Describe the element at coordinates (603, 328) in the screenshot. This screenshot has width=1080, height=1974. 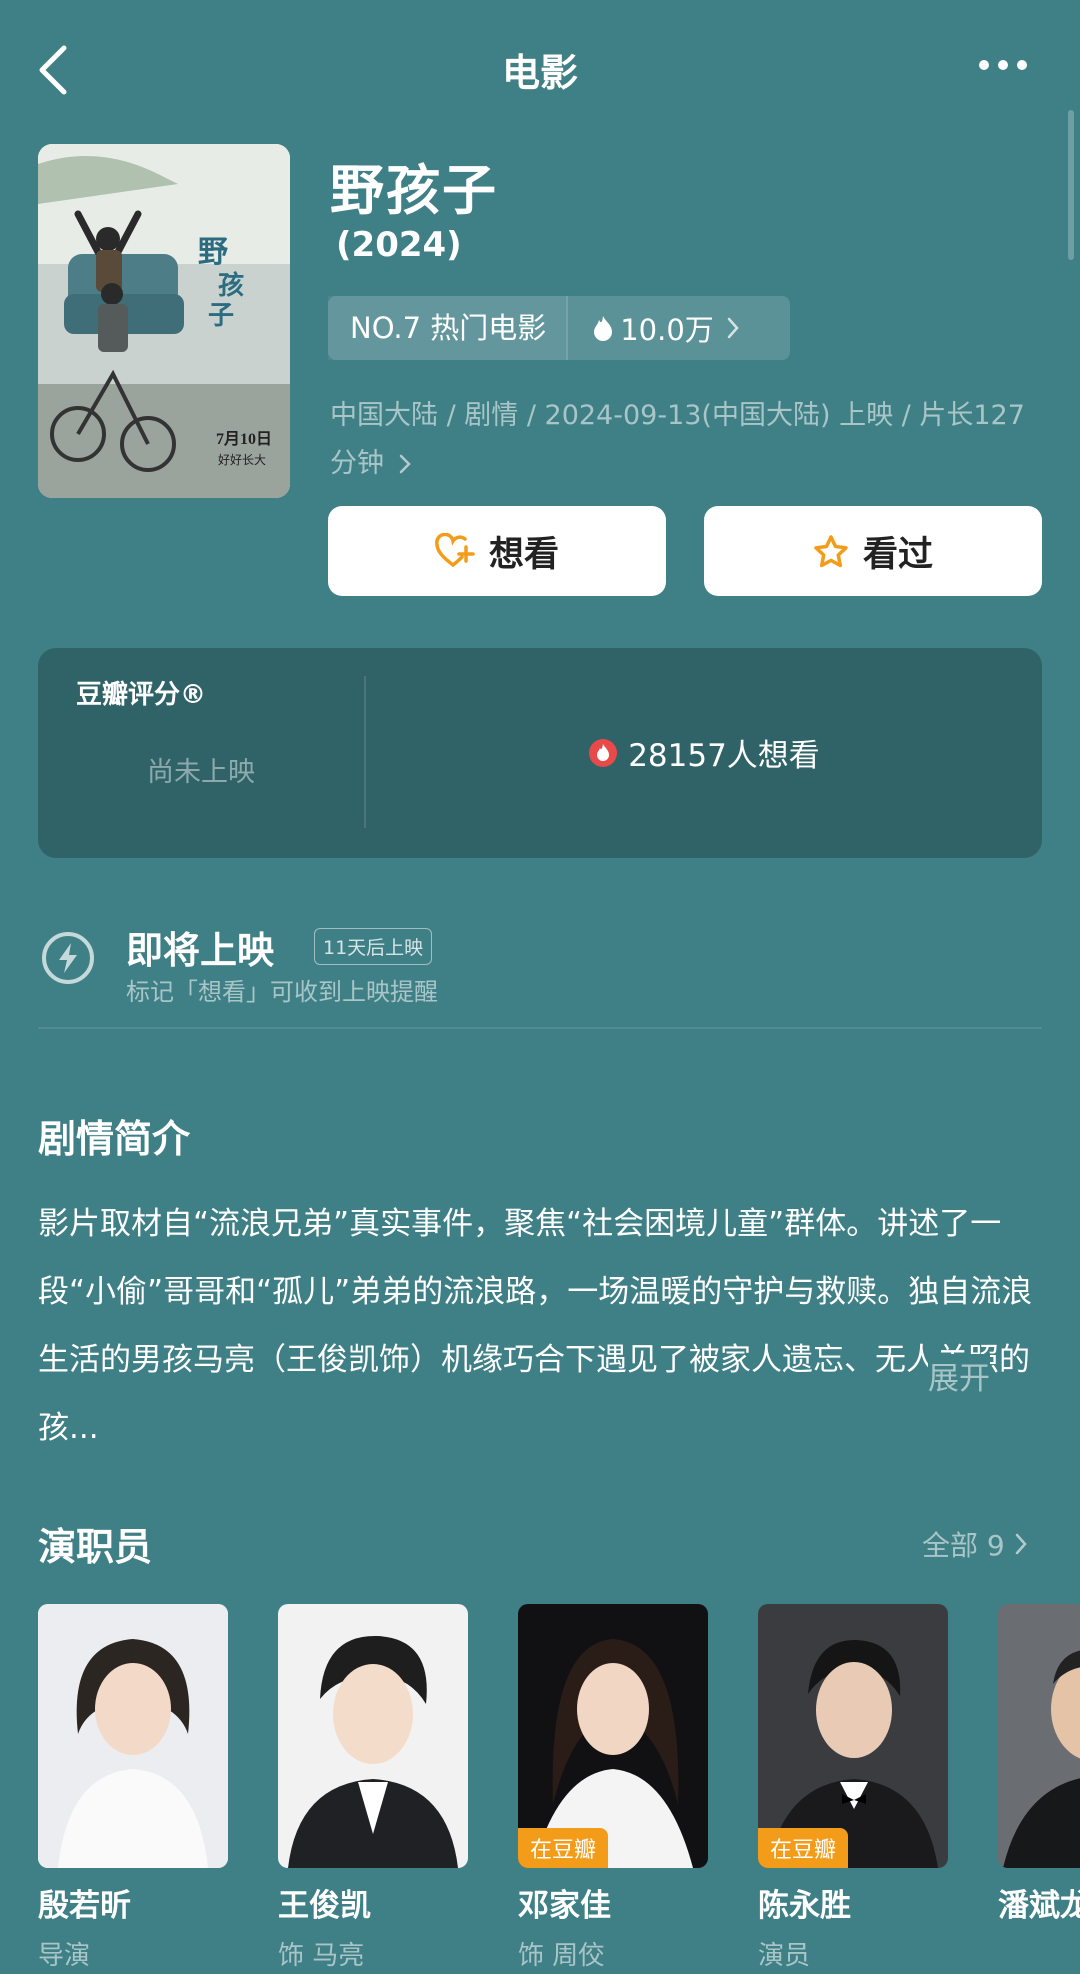
I see `flame-icon` at that location.